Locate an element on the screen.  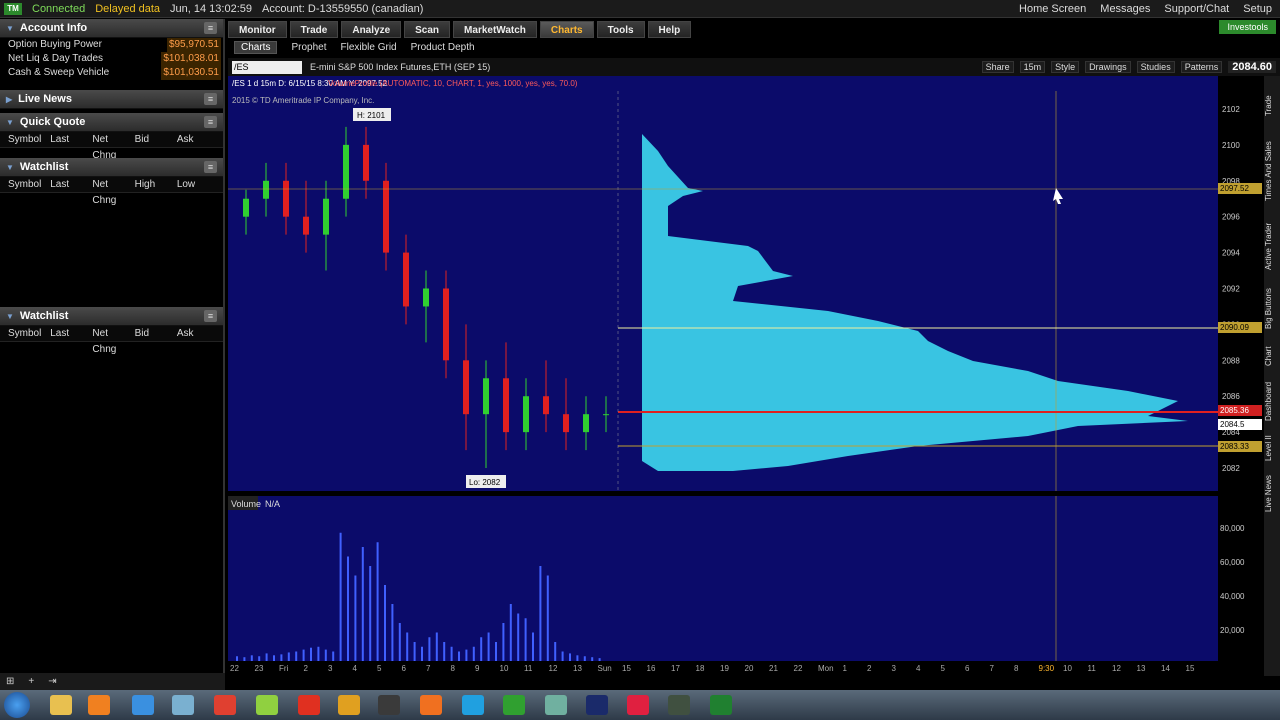
time-tick: 22 is located at coordinates (234, 668).